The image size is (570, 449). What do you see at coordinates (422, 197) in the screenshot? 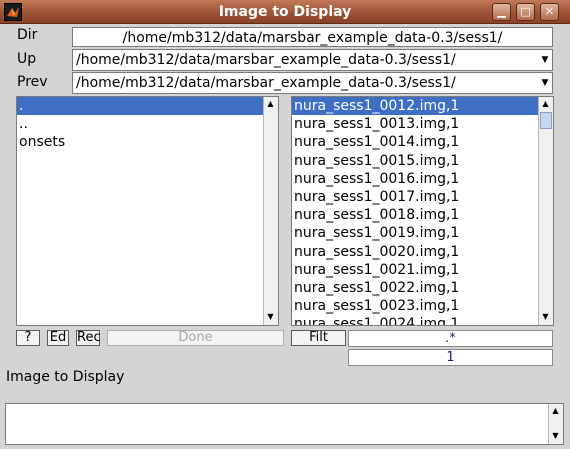
I see `list-item: nura_sess1_0017.img,1` at bounding box center [422, 197].